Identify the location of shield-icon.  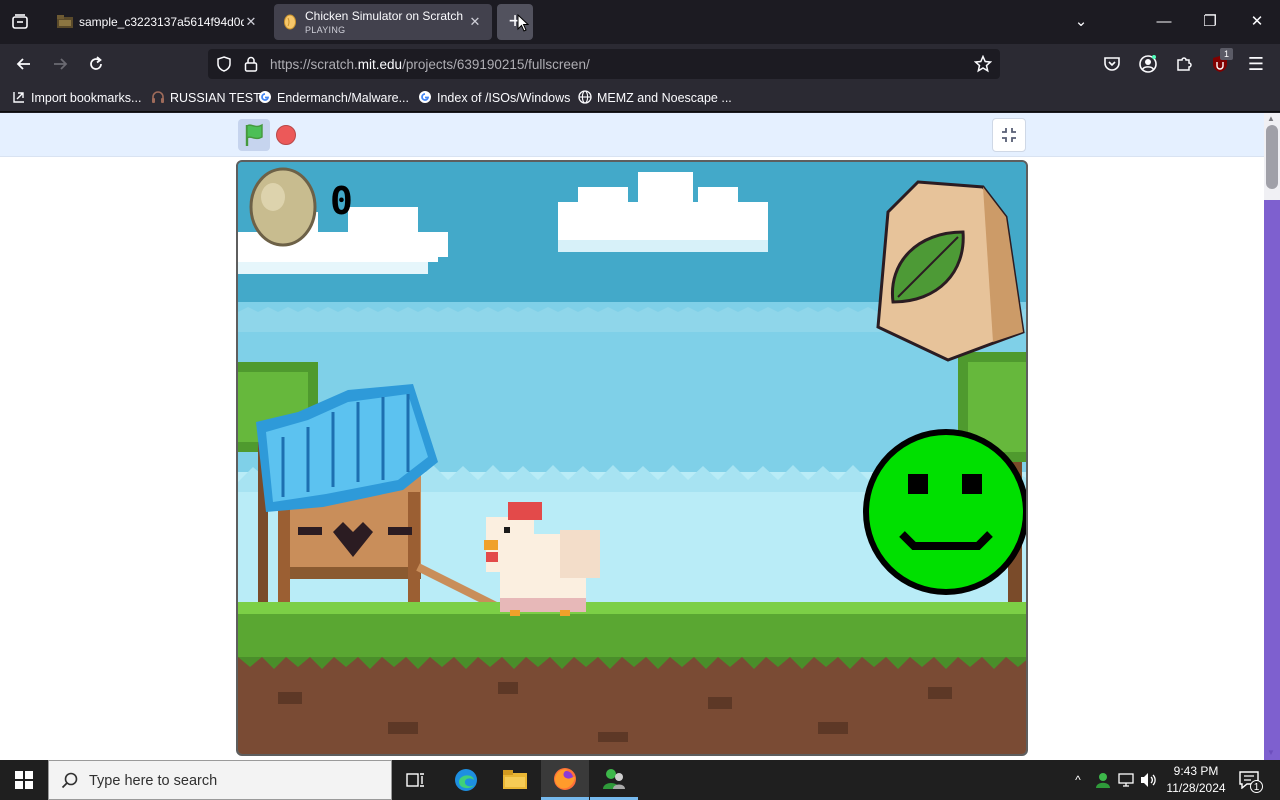
(224, 64).